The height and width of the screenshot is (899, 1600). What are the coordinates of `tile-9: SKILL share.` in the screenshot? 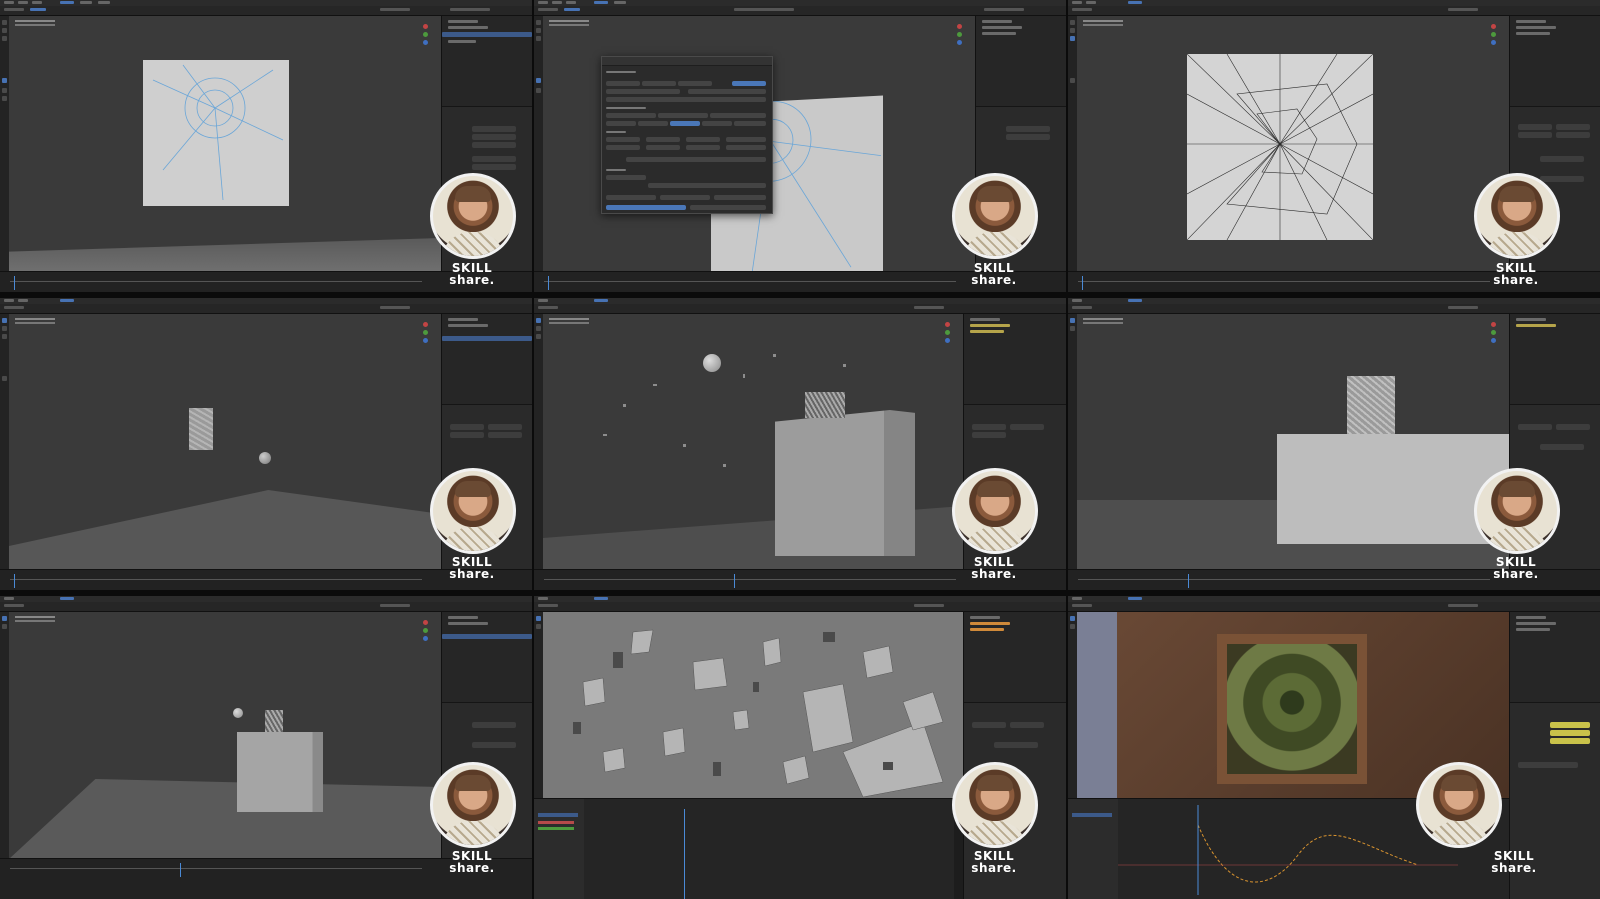 It's located at (1334, 747).